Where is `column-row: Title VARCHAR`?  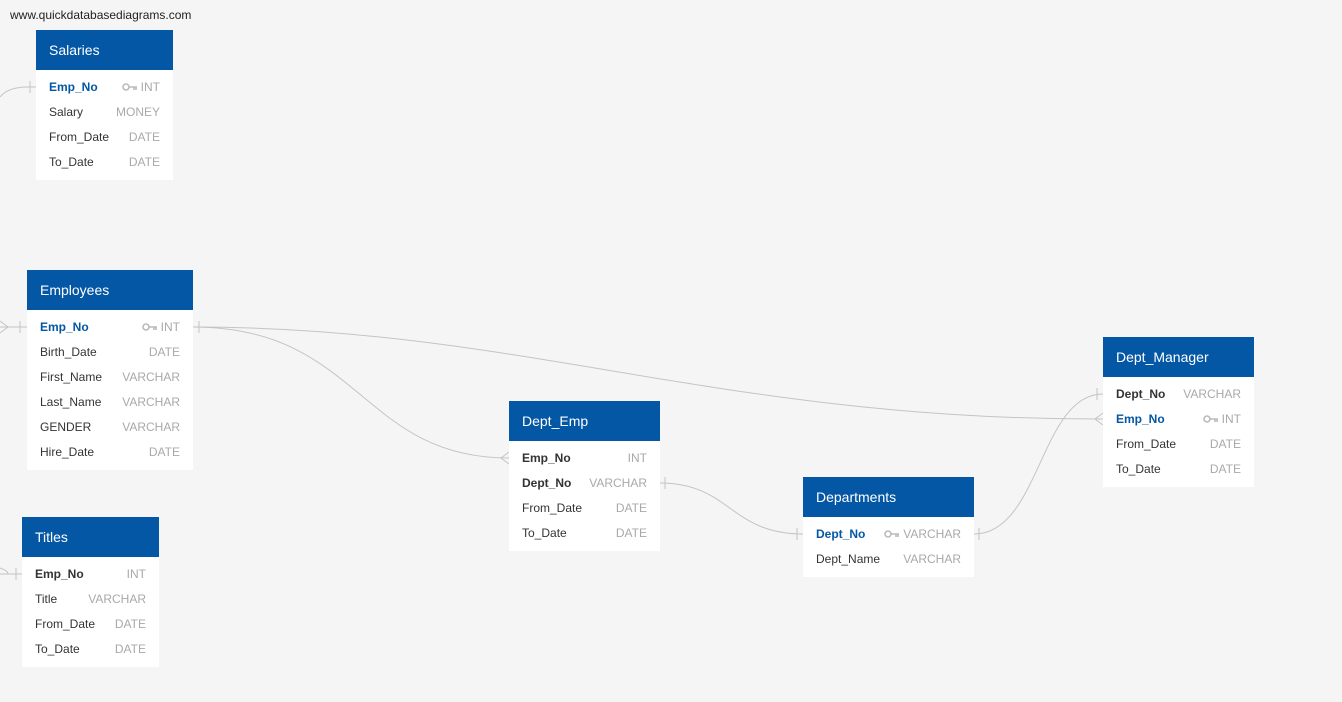 column-row: Title VARCHAR is located at coordinates (90, 598).